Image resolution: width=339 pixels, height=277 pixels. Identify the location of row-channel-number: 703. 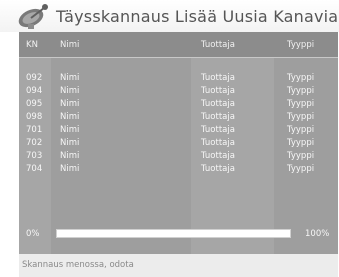
(34, 156).